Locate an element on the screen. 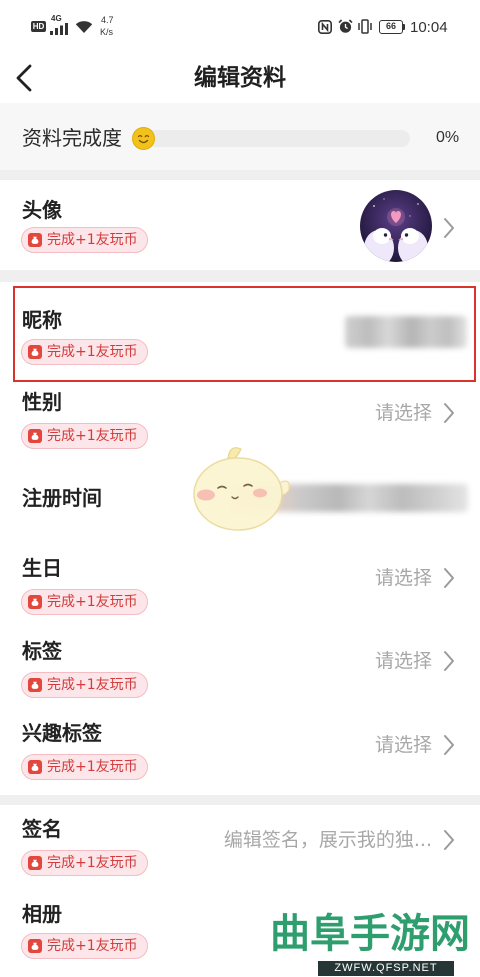  profile-completion: 资料完成度 0% is located at coordinates (240, 136).